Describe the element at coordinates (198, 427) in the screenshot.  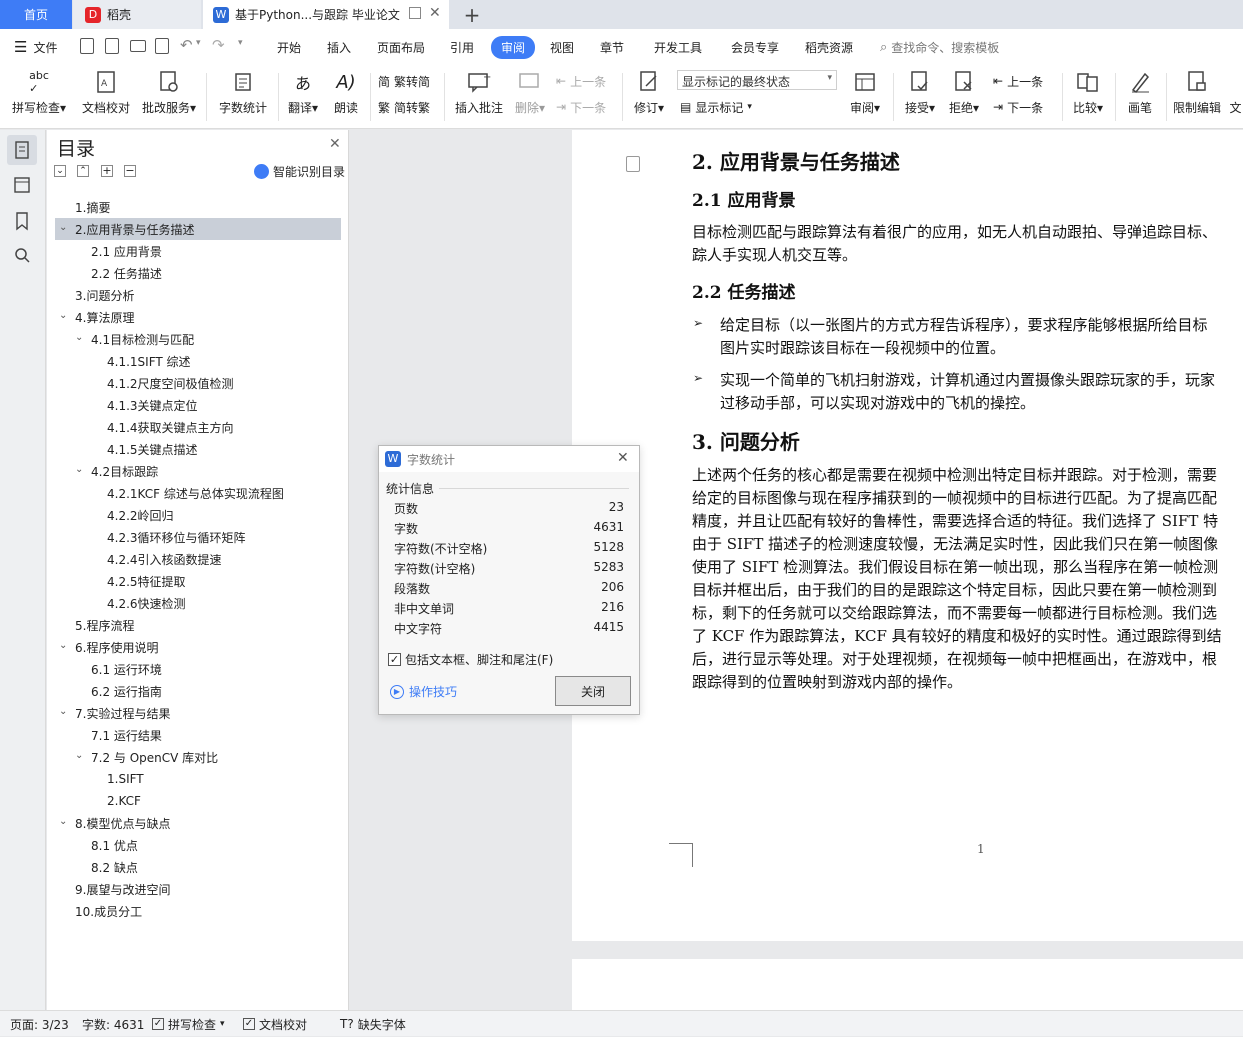
I see `toc-item: 4.1.4获取关键点主方向` at that location.